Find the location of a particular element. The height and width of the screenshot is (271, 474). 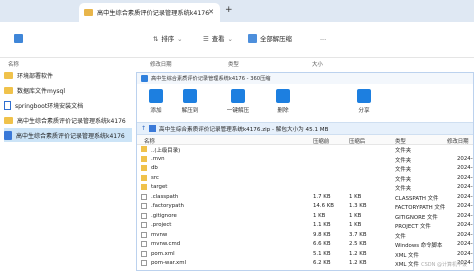

extract-to-label: 解压到 is located at coordinates (190, 111).